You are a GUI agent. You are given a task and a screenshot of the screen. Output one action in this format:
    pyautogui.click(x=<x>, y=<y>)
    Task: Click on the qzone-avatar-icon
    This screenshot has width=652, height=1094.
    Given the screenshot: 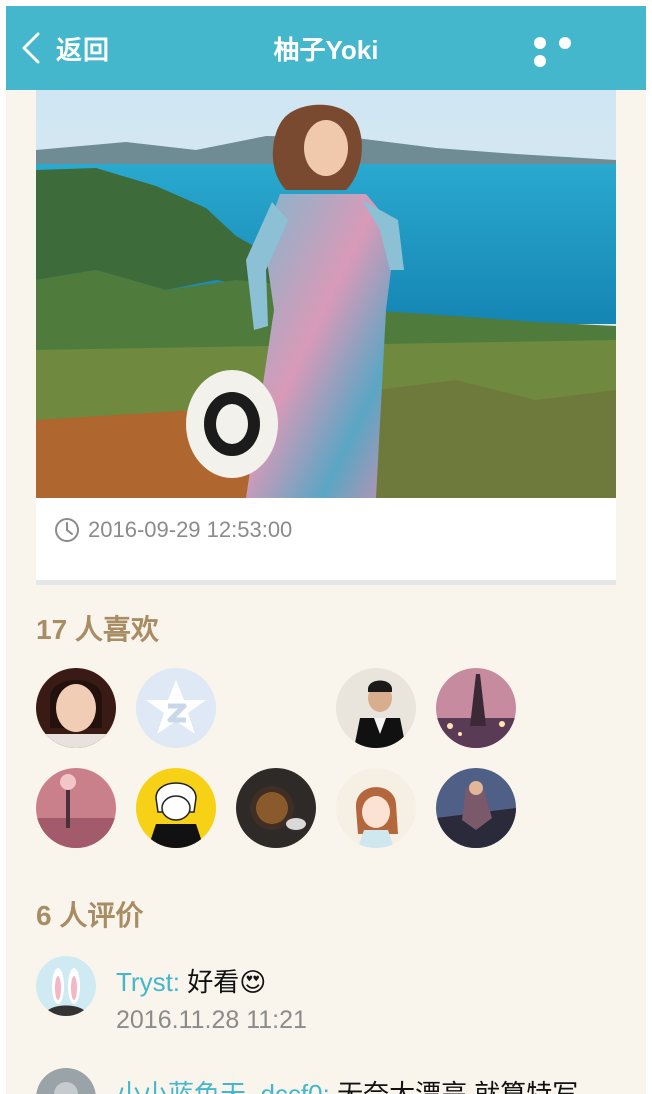 What is the action you would take?
    pyautogui.click(x=176, y=708)
    